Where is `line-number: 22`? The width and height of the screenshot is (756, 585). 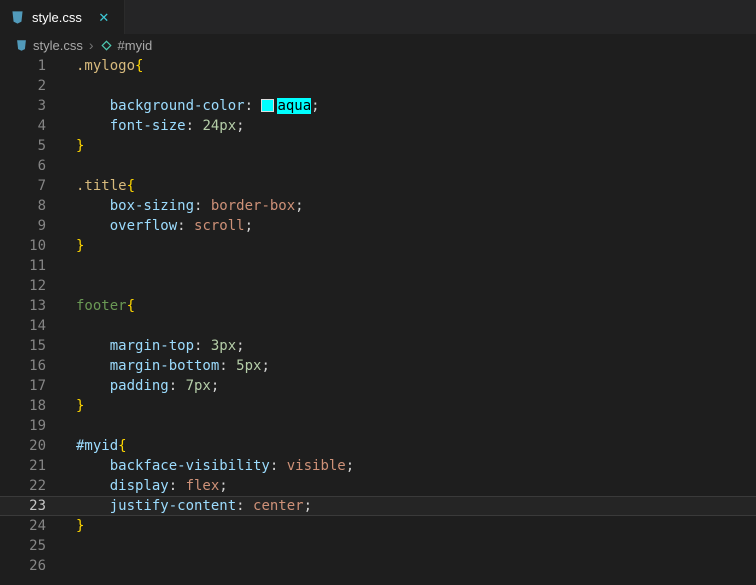 line-number: 22 is located at coordinates (37, 486).